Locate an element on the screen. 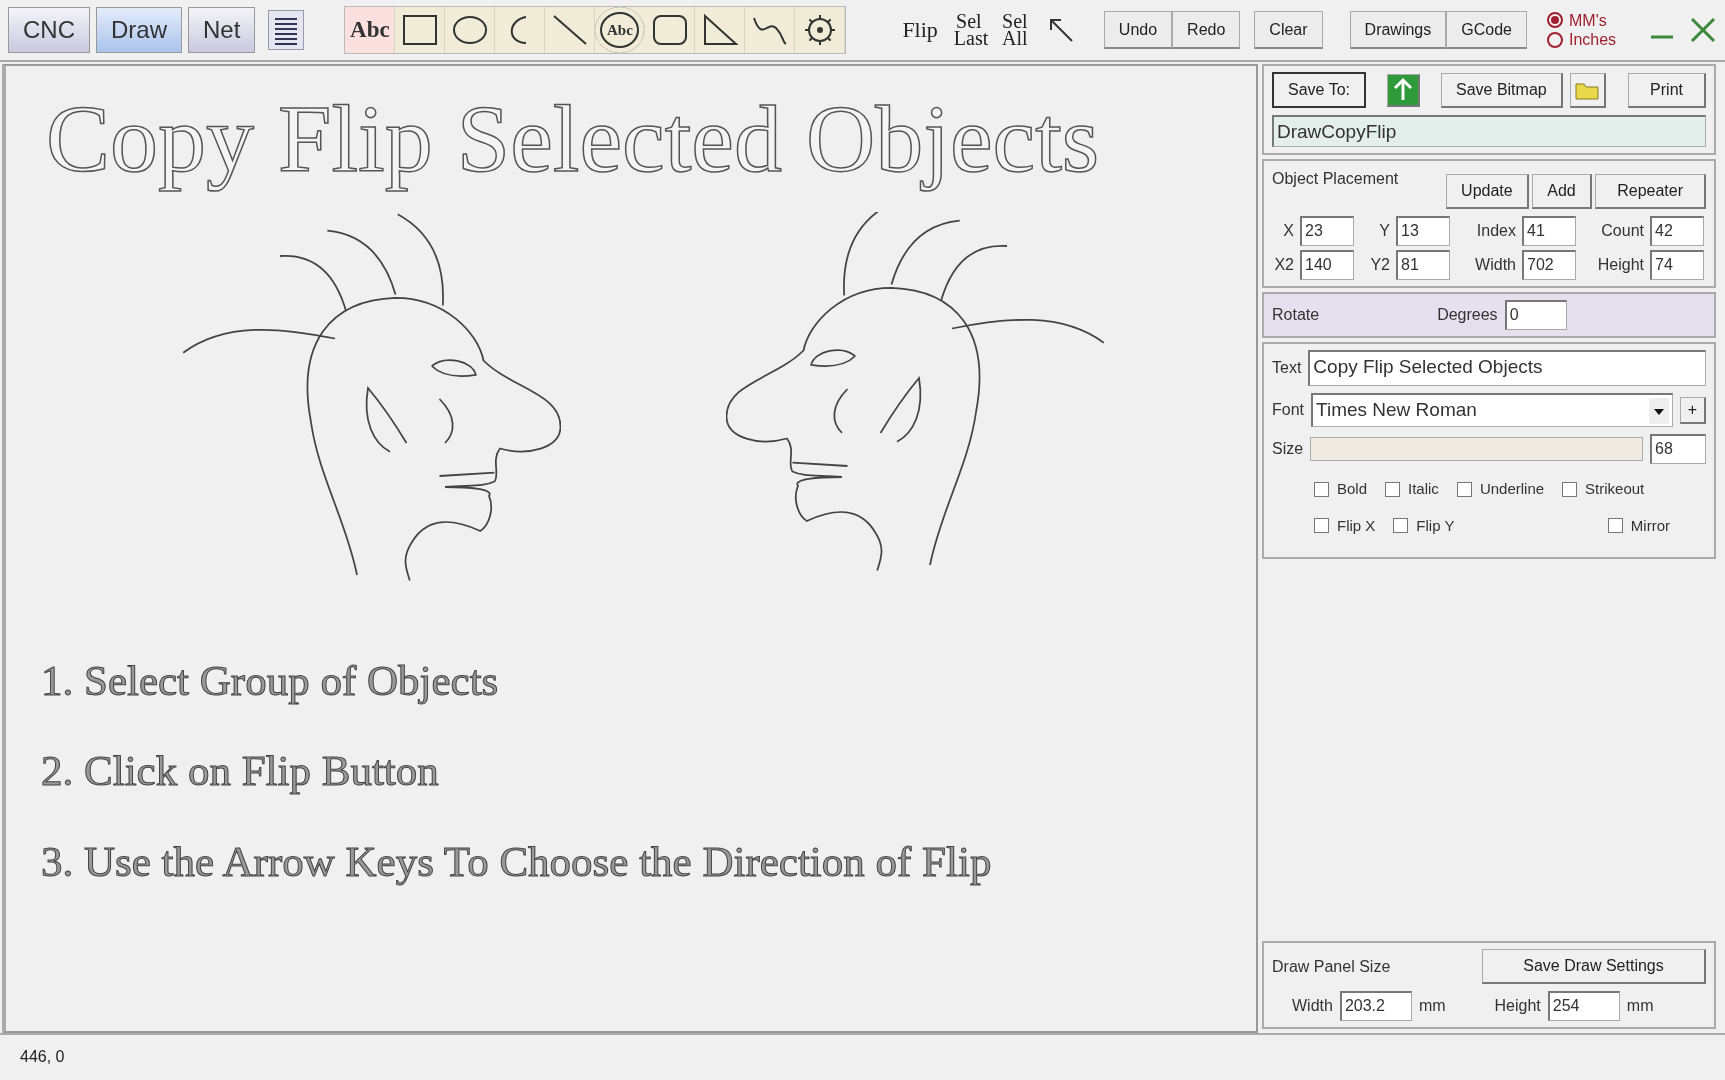 The height and width of the screenshot is (1080, 1725). select-tool: Sel Last is located at coordinates (968, 30).